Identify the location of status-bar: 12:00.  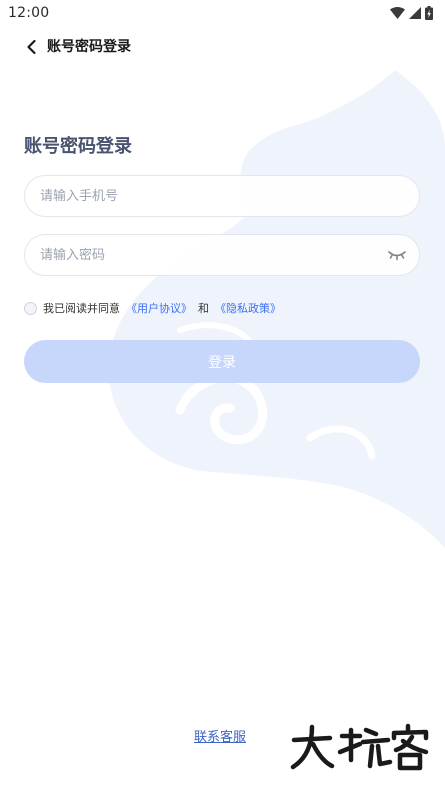
(222, 13).